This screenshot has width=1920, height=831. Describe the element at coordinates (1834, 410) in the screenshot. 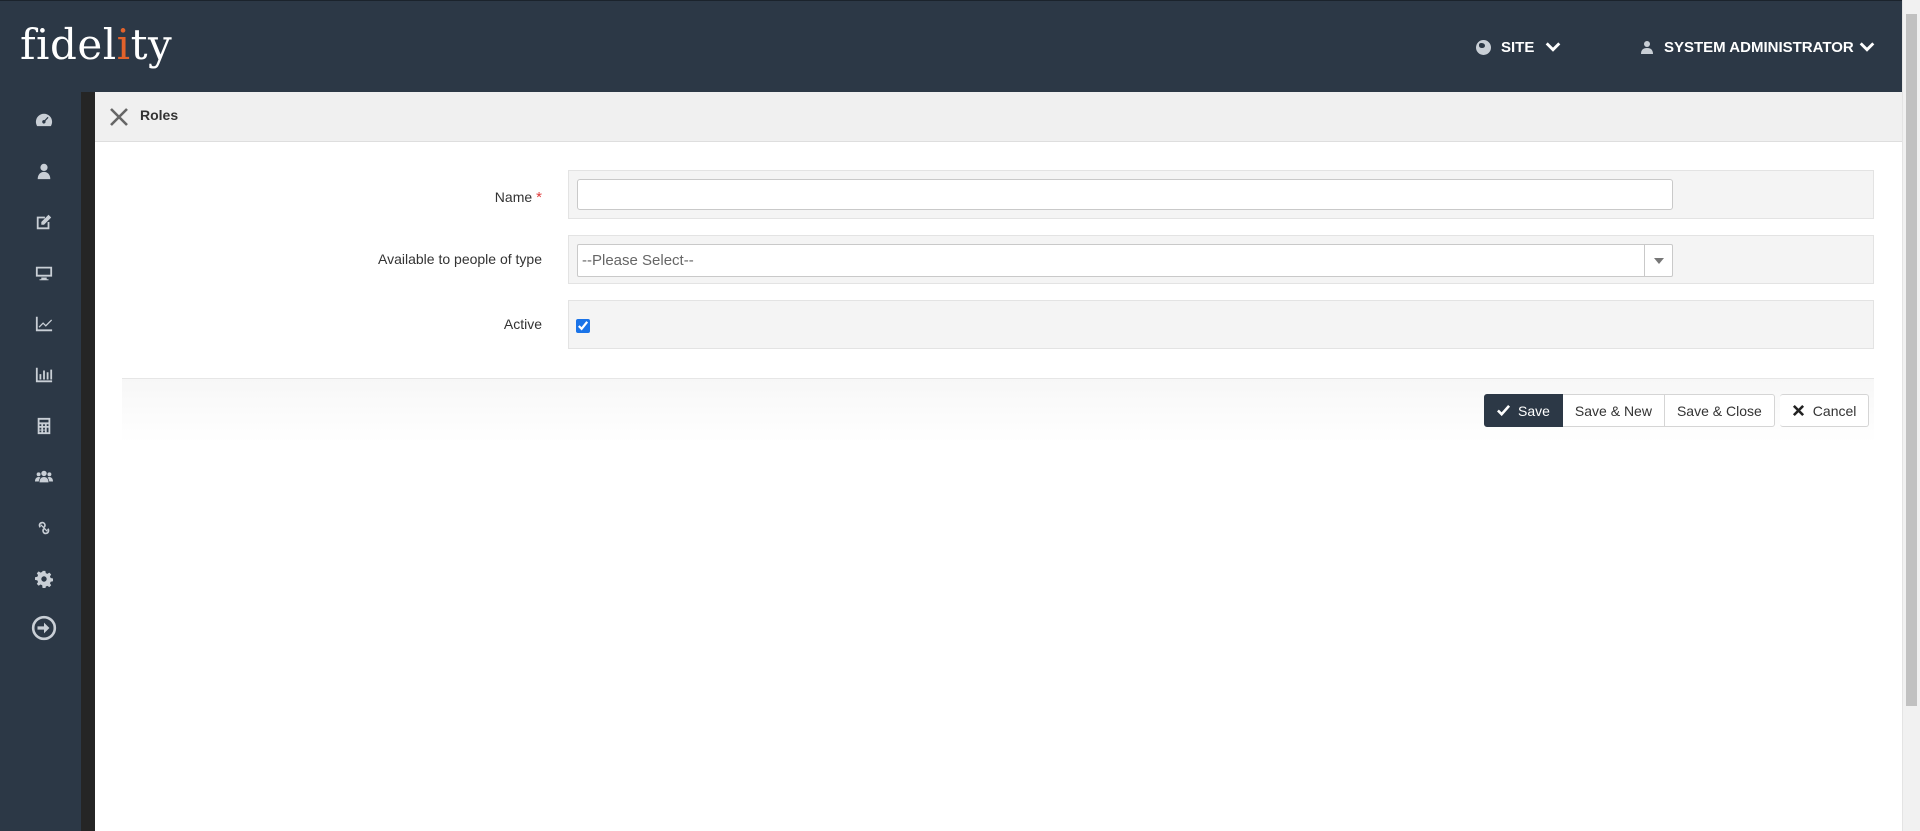

I see `cancel-label: Cancel` at that location.